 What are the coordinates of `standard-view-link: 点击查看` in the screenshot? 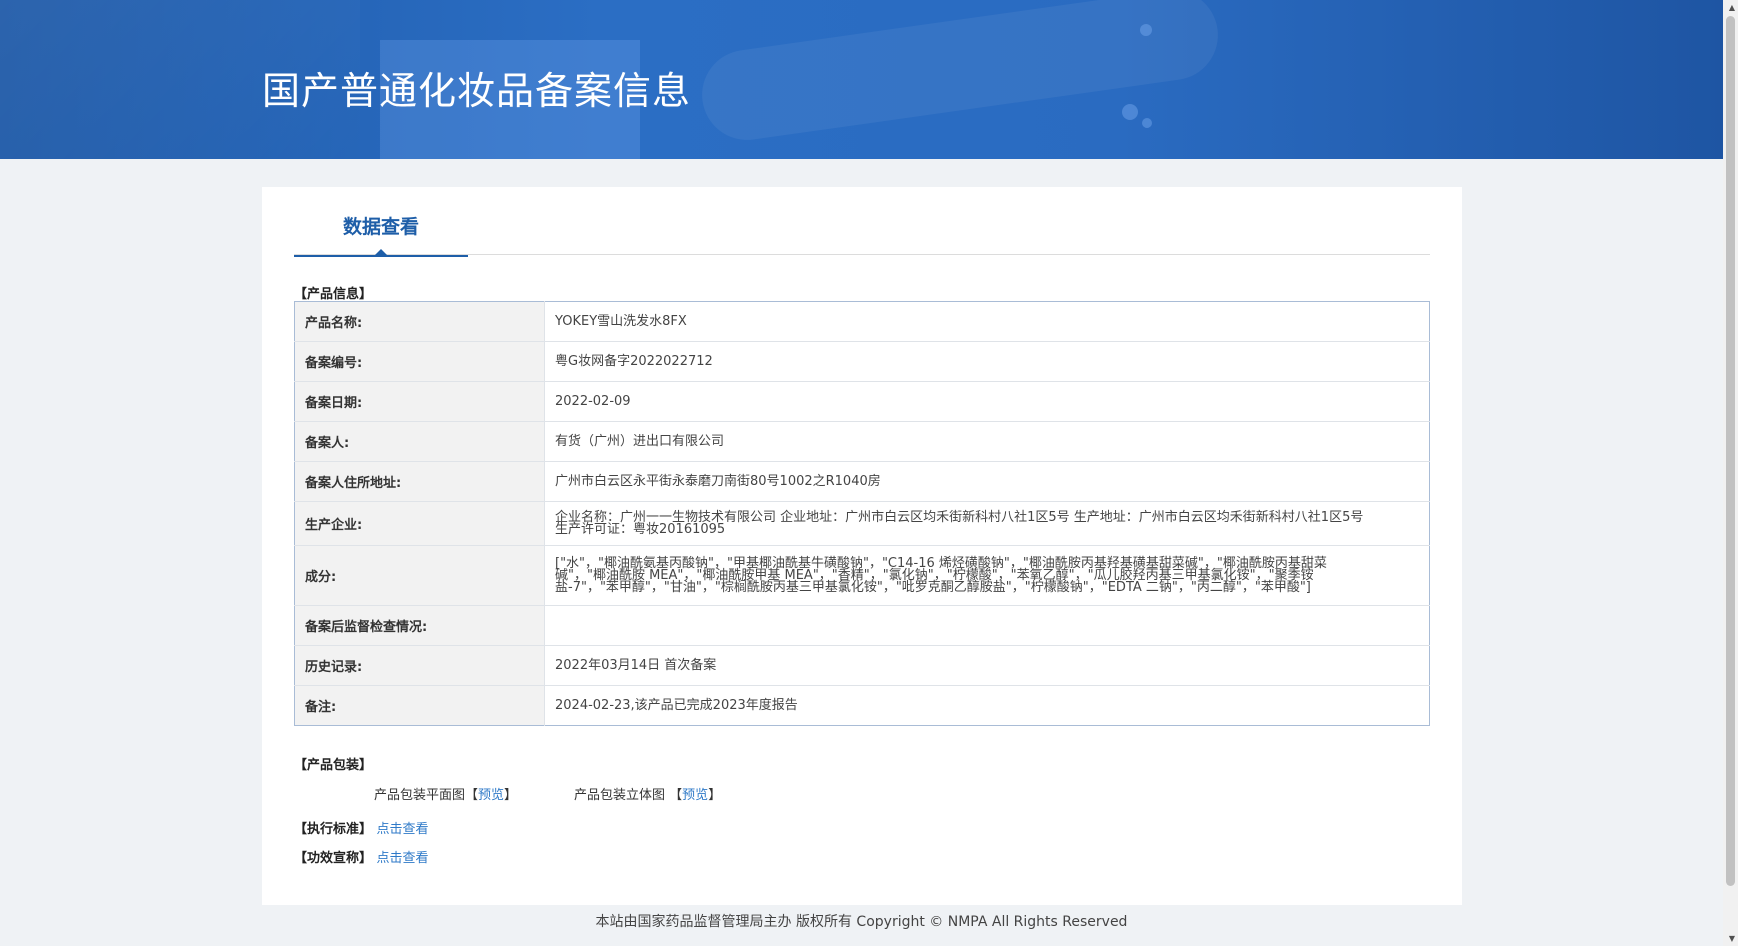 It's located at (403, 829).